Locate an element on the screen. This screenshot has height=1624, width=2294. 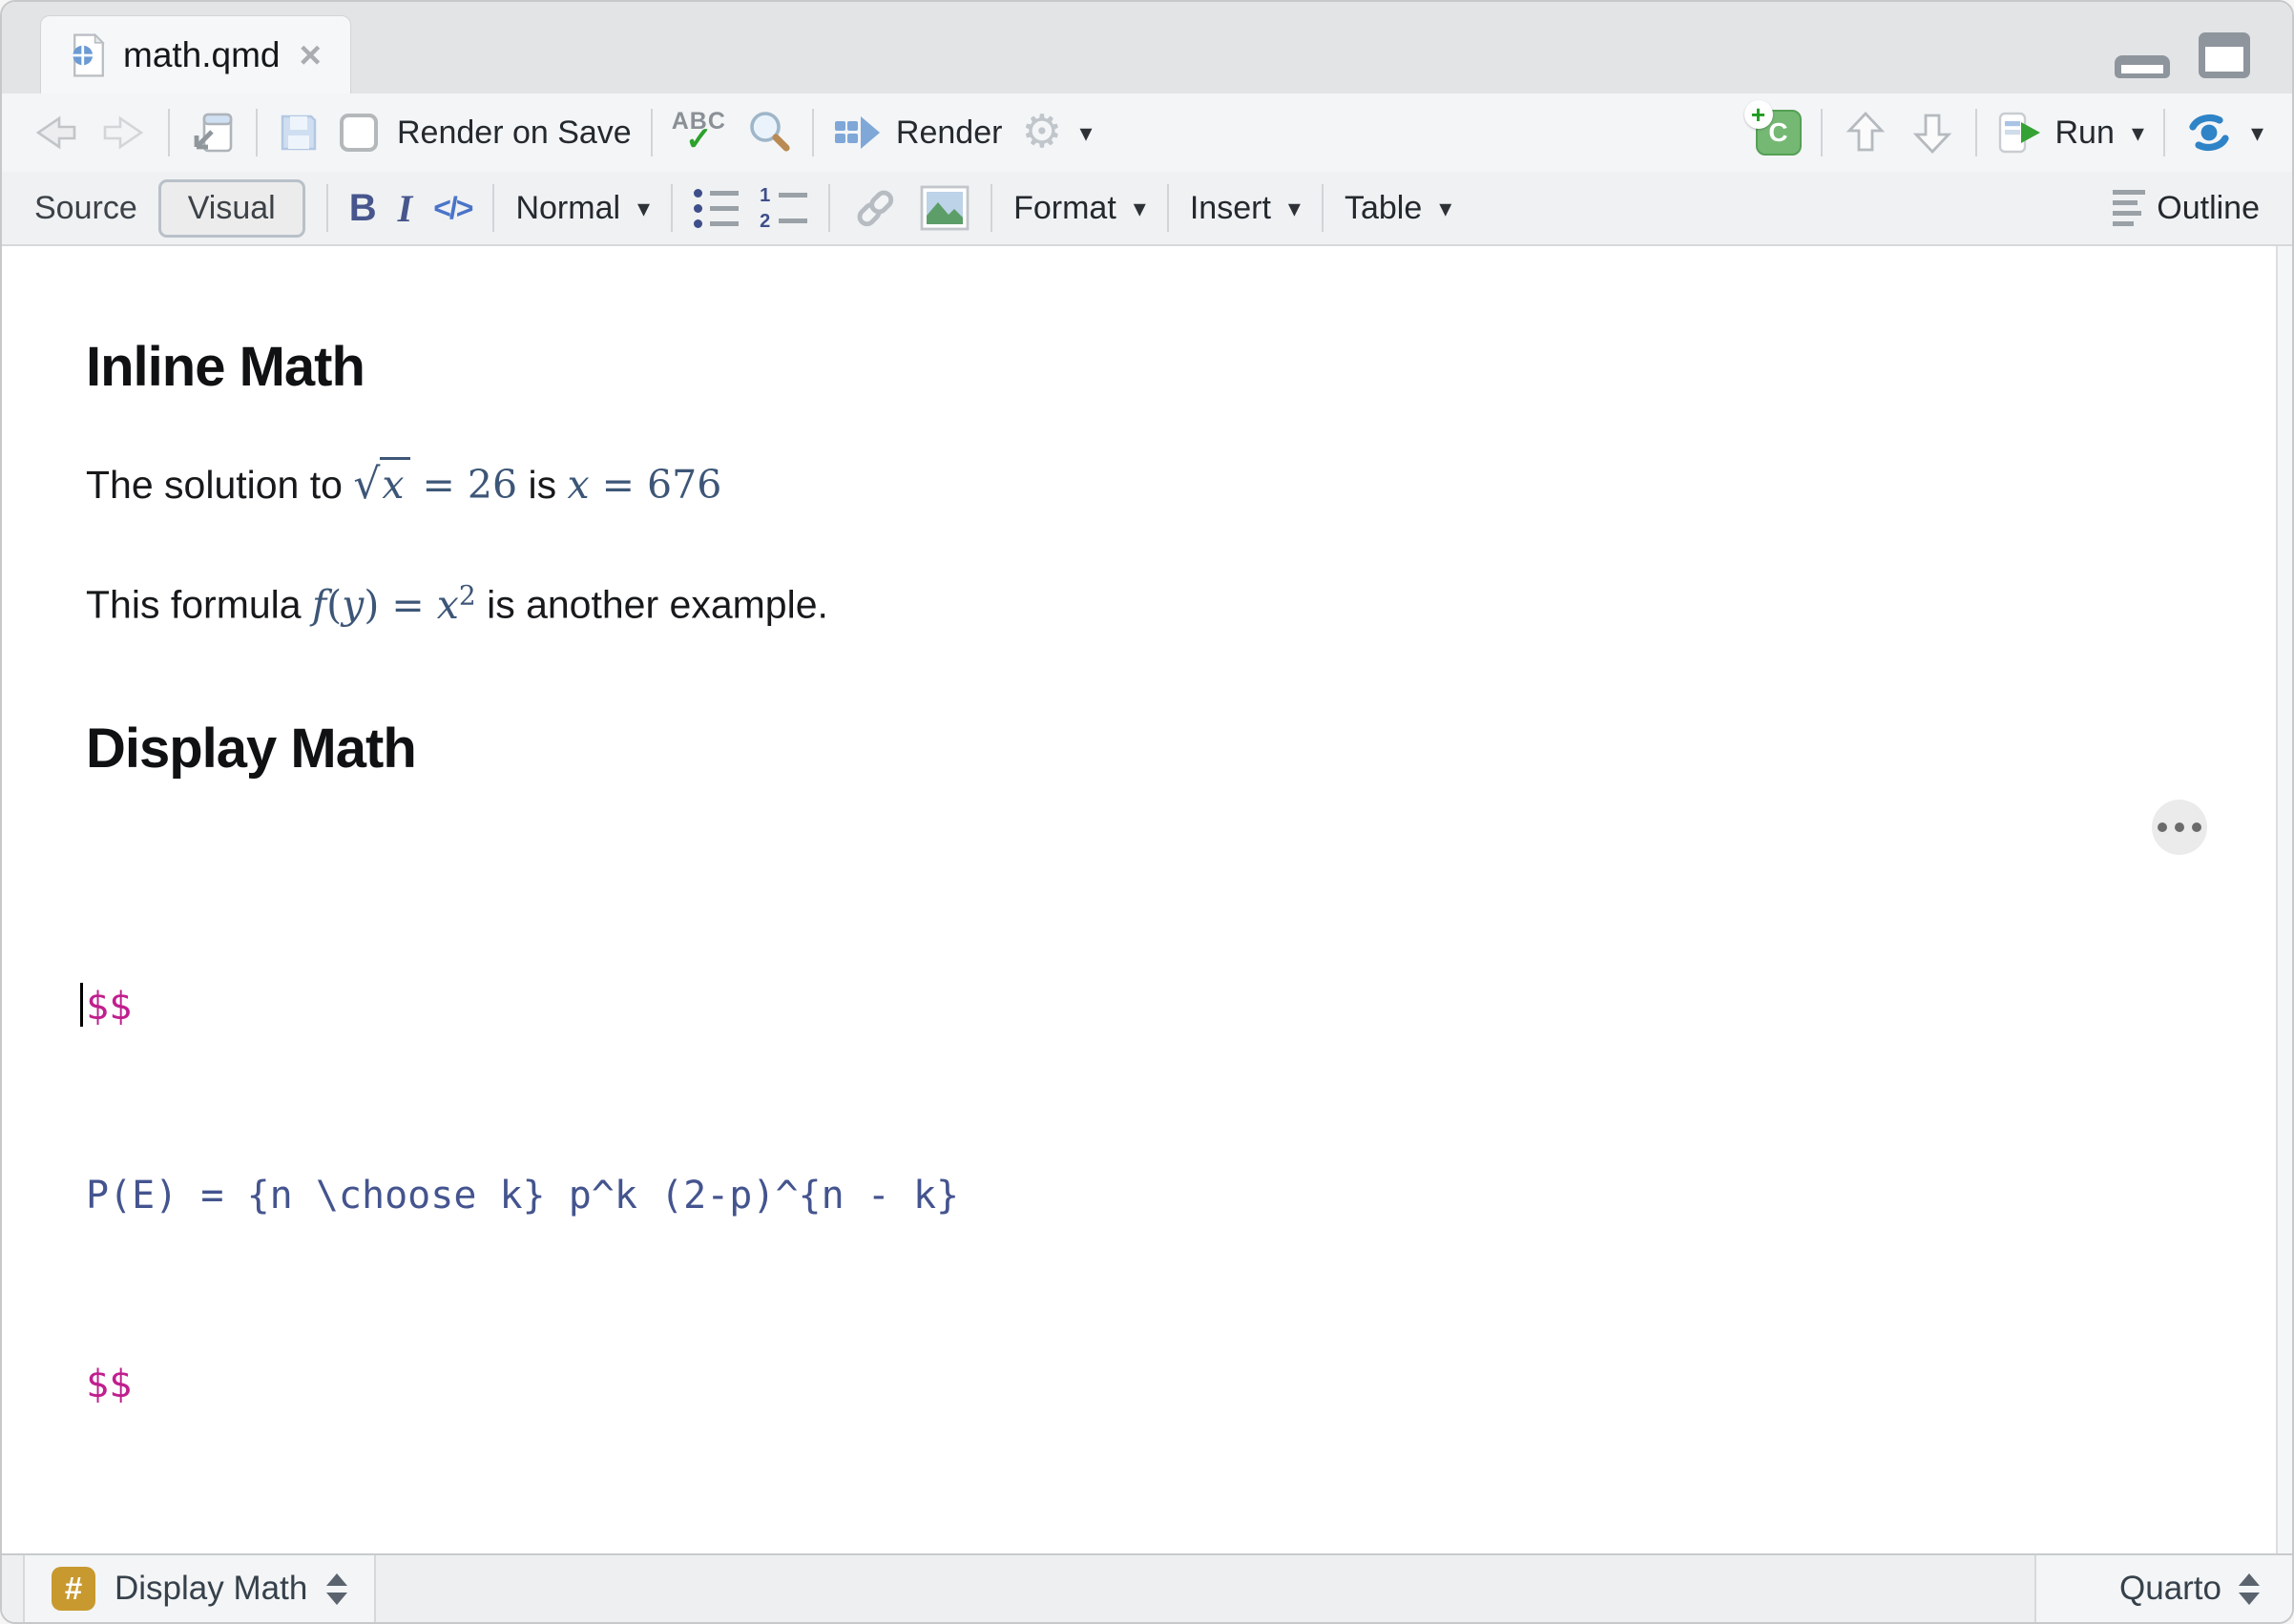
forward-icon is located at coordinates (124, 133).